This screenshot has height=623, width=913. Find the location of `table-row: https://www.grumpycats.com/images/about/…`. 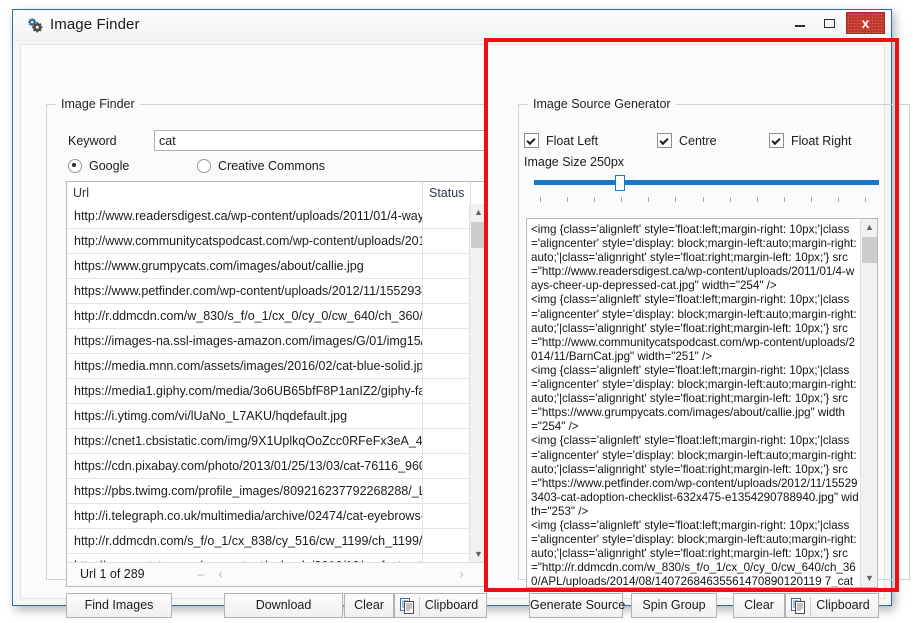

table-row: https://www.grumpycats.com/images/about/… is located at coordinates (269, 266).